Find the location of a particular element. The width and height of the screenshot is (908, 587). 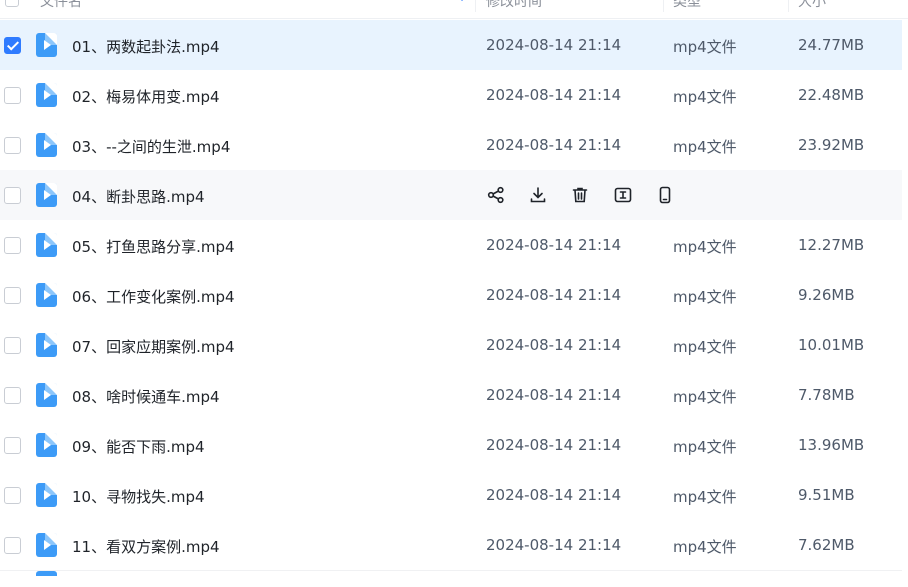

file-size: 7.78MB is located at coordinates (826, 395).